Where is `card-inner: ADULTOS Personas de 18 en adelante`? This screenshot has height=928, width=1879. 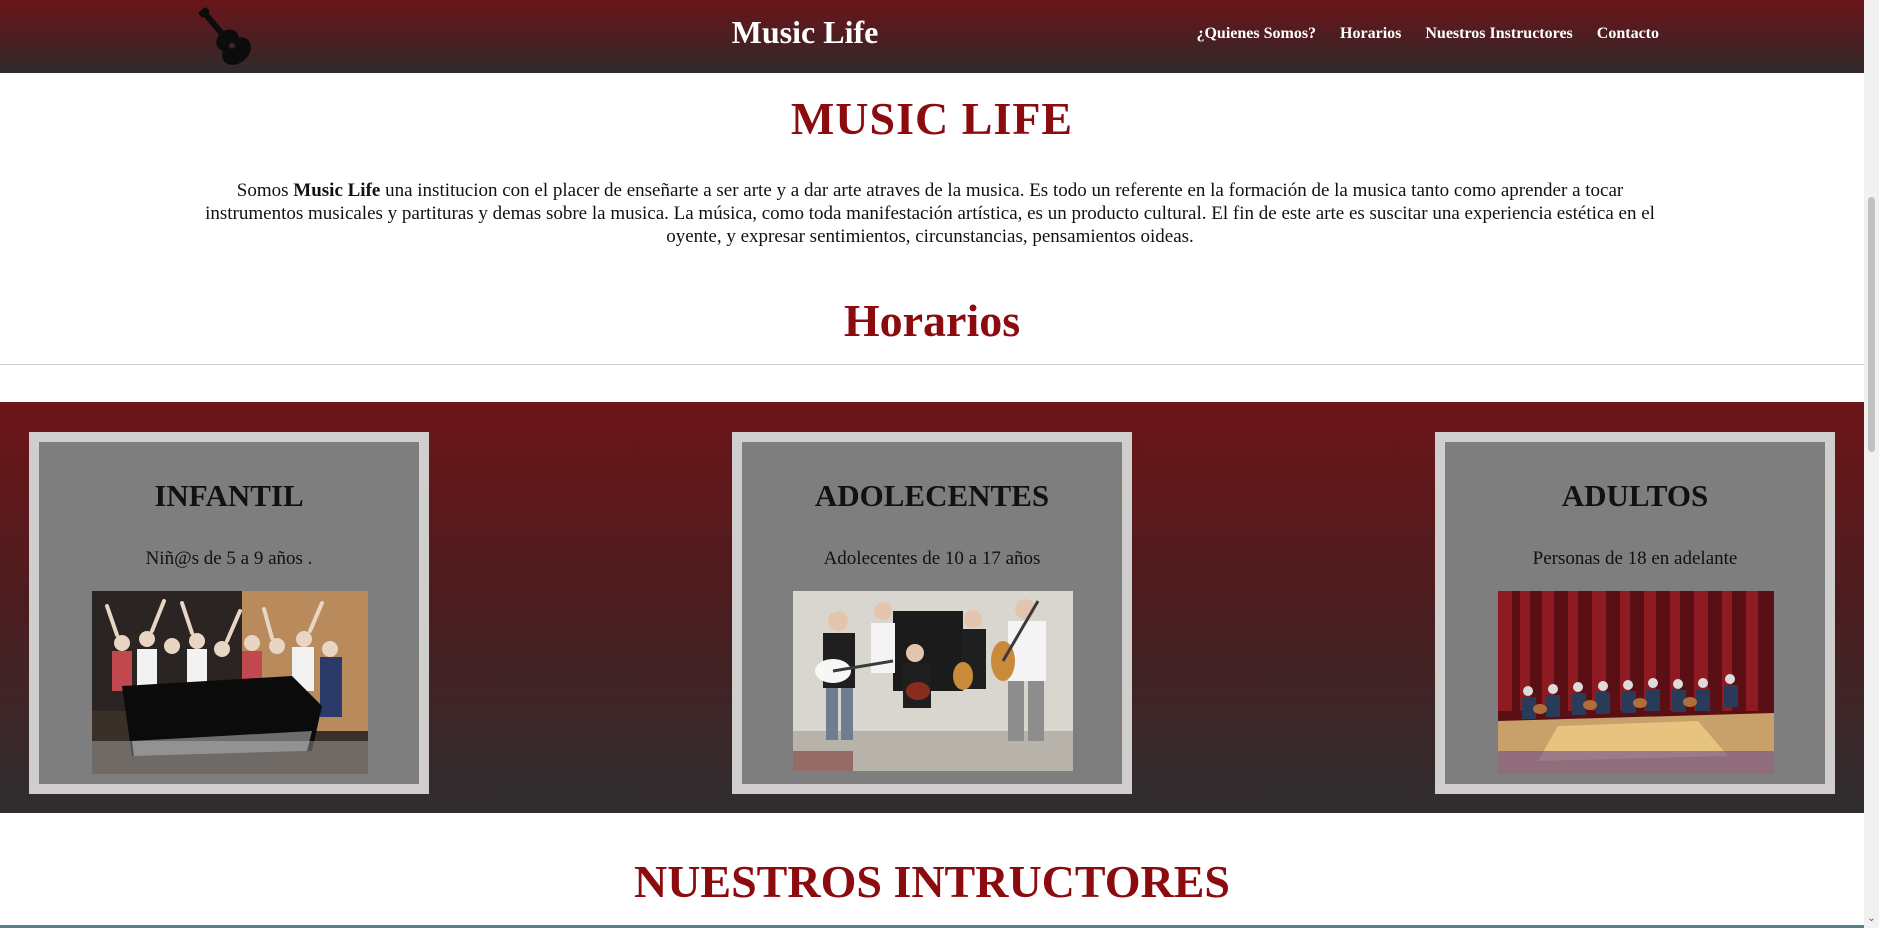
card-inner: ADULTOS Personas de 18 en adelante is located at coordinates (1635, 613).